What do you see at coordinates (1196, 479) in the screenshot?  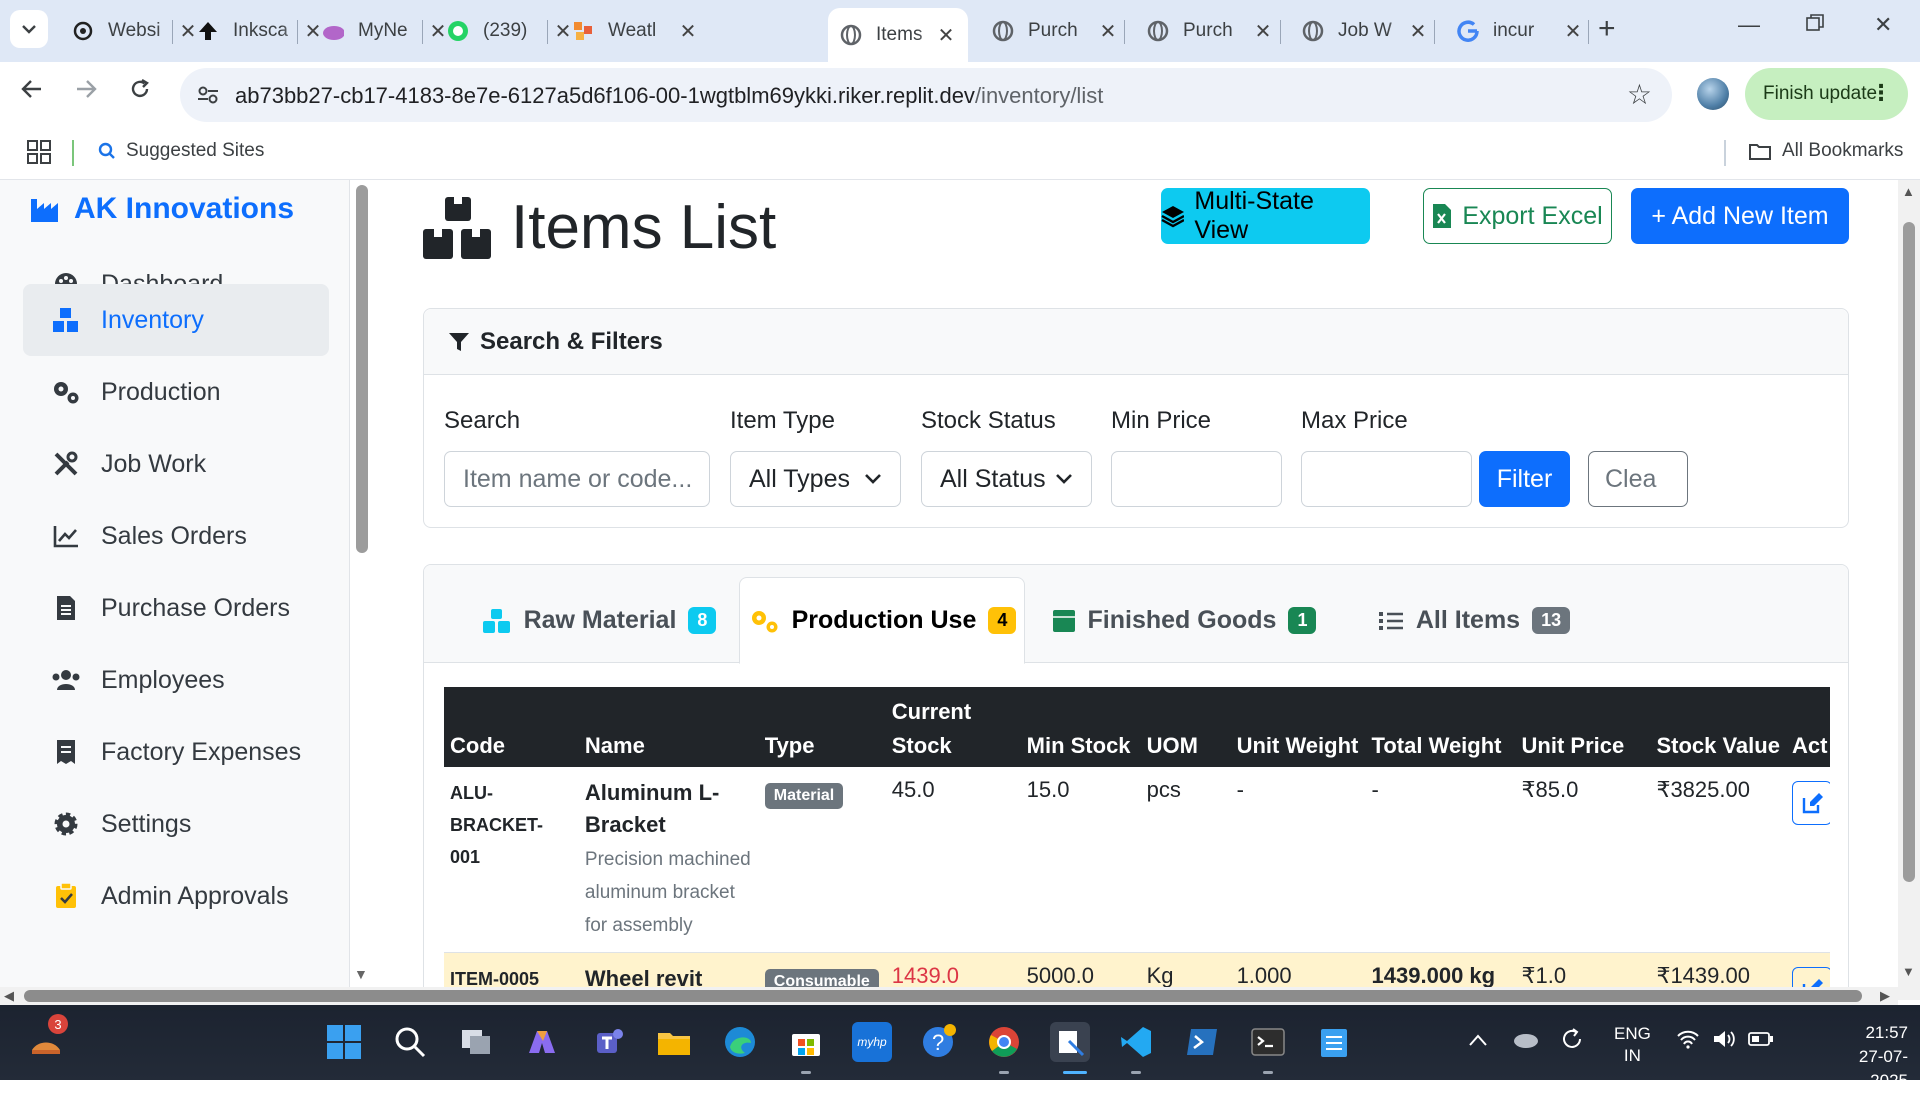 I see `min-price-input` at bounding box center [1196, 479].